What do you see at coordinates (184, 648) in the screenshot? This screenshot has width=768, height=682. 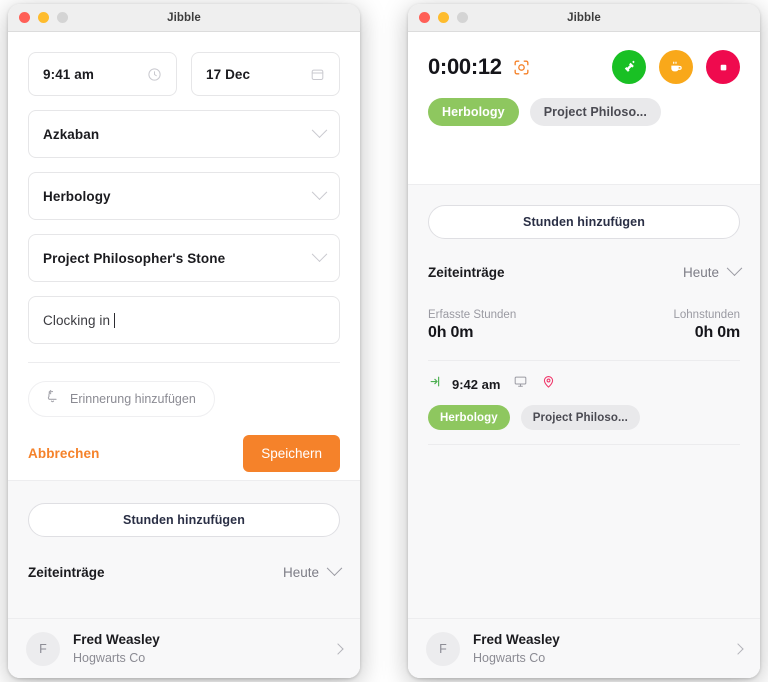 I see `user-footer-left: F Fred Weasley Hogwarts Co` at bounding box center [184, 648].